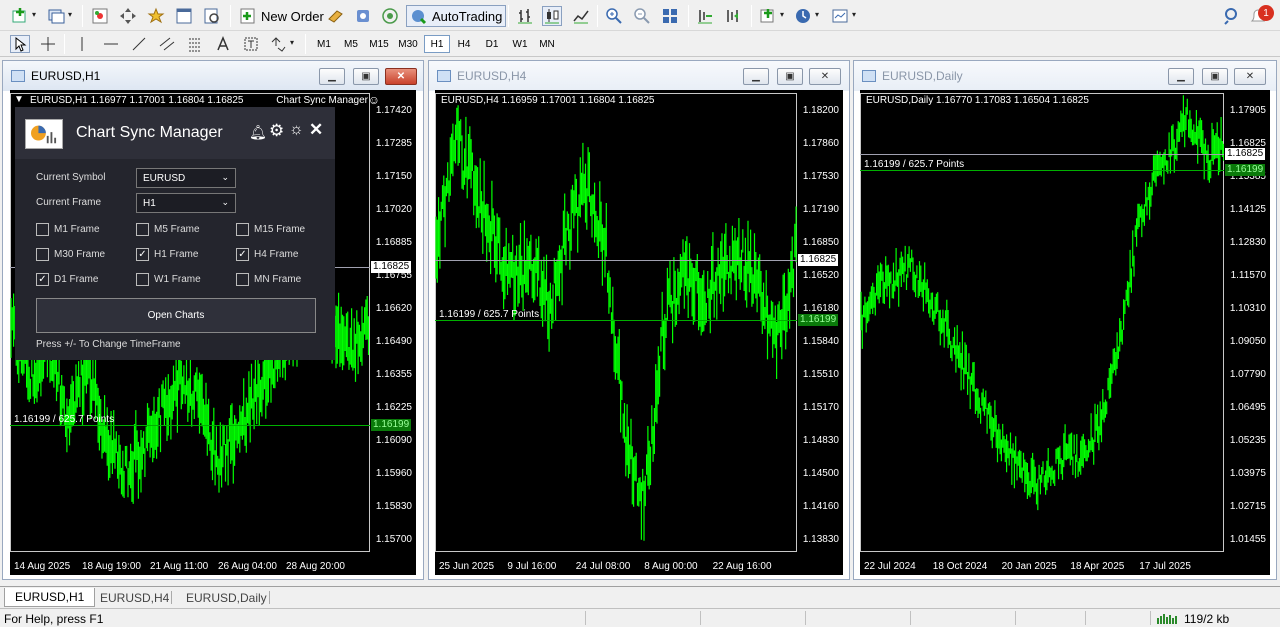  I want to click on periods-icon, so click(803, 16).